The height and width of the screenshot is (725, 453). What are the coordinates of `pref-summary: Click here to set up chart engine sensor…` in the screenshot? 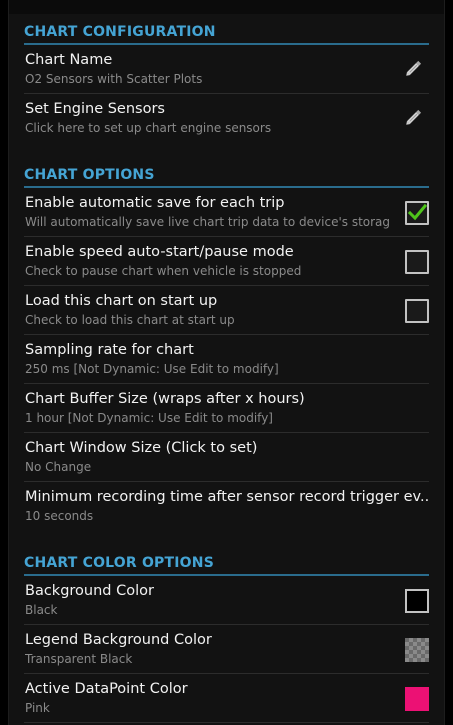 It's located at (148, 128).